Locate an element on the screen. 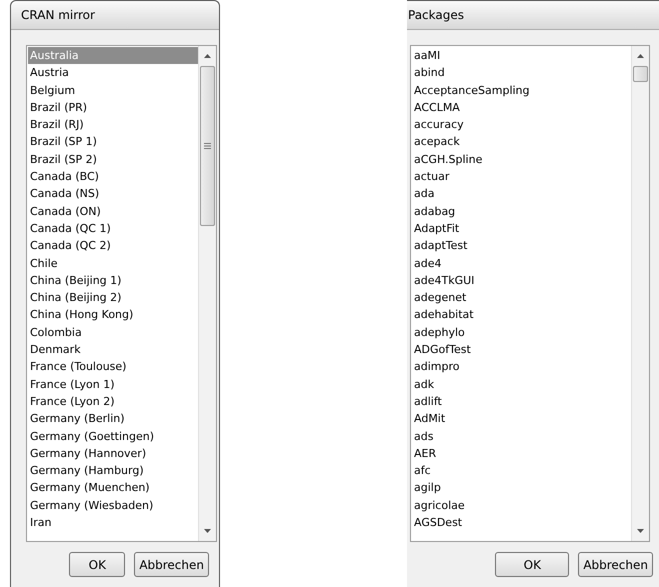 This screenshot has width=659, height=587. list-item: Canada (ON) is located at coordinates (113, 211).